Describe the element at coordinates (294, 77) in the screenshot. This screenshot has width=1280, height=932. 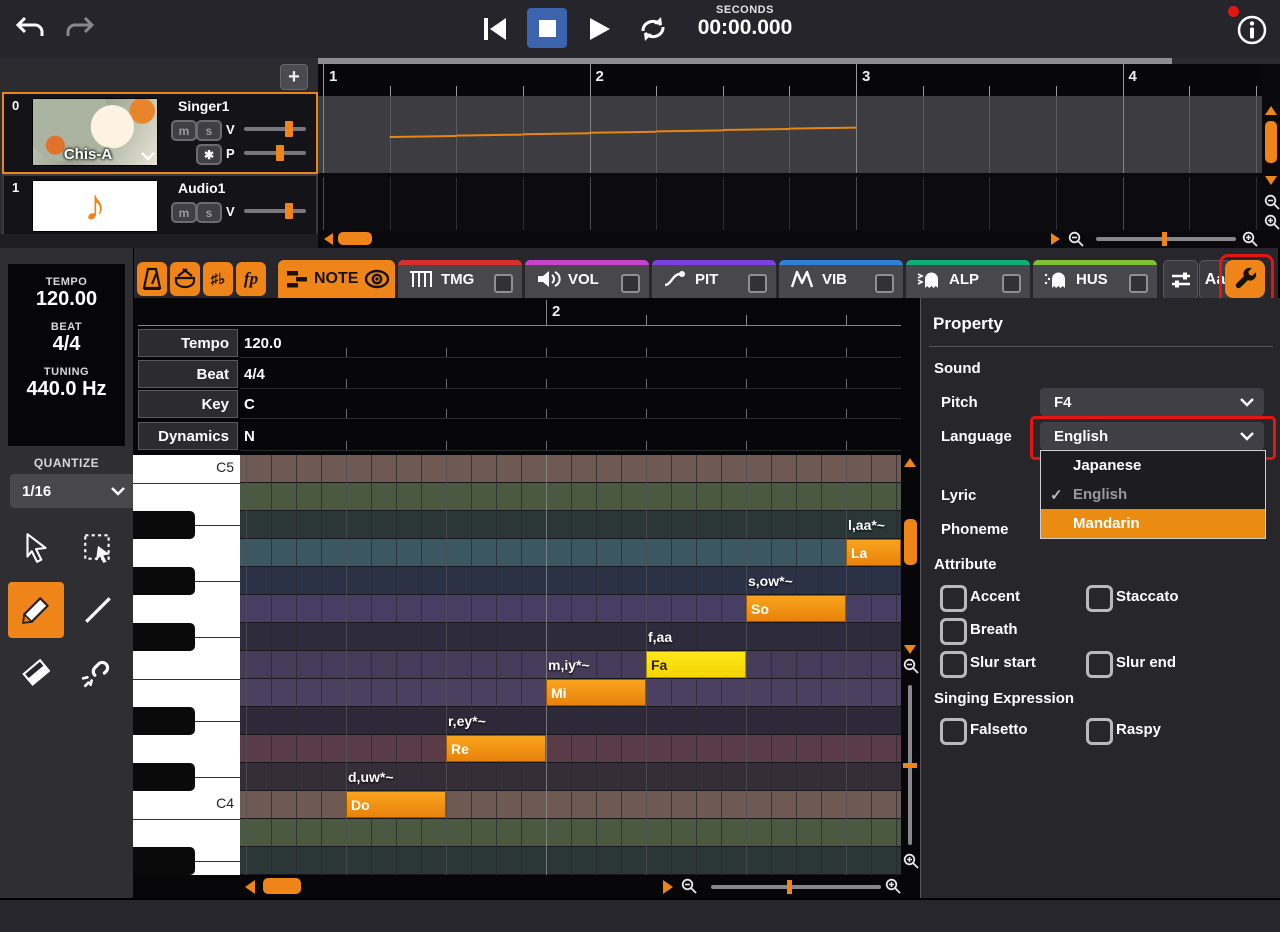
I see `add-track-button: +` at that location.